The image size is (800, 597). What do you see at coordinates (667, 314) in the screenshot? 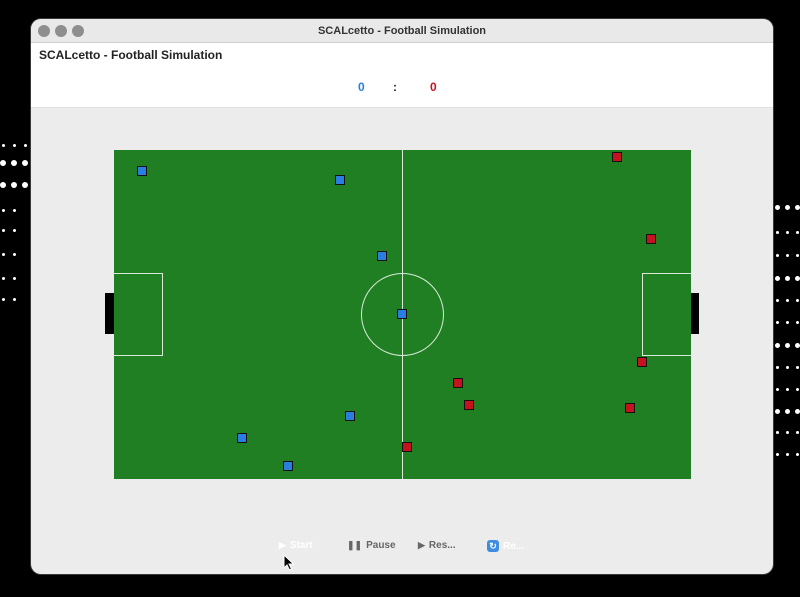
I see `penalty-box-right` at bounding box center [667, 314].